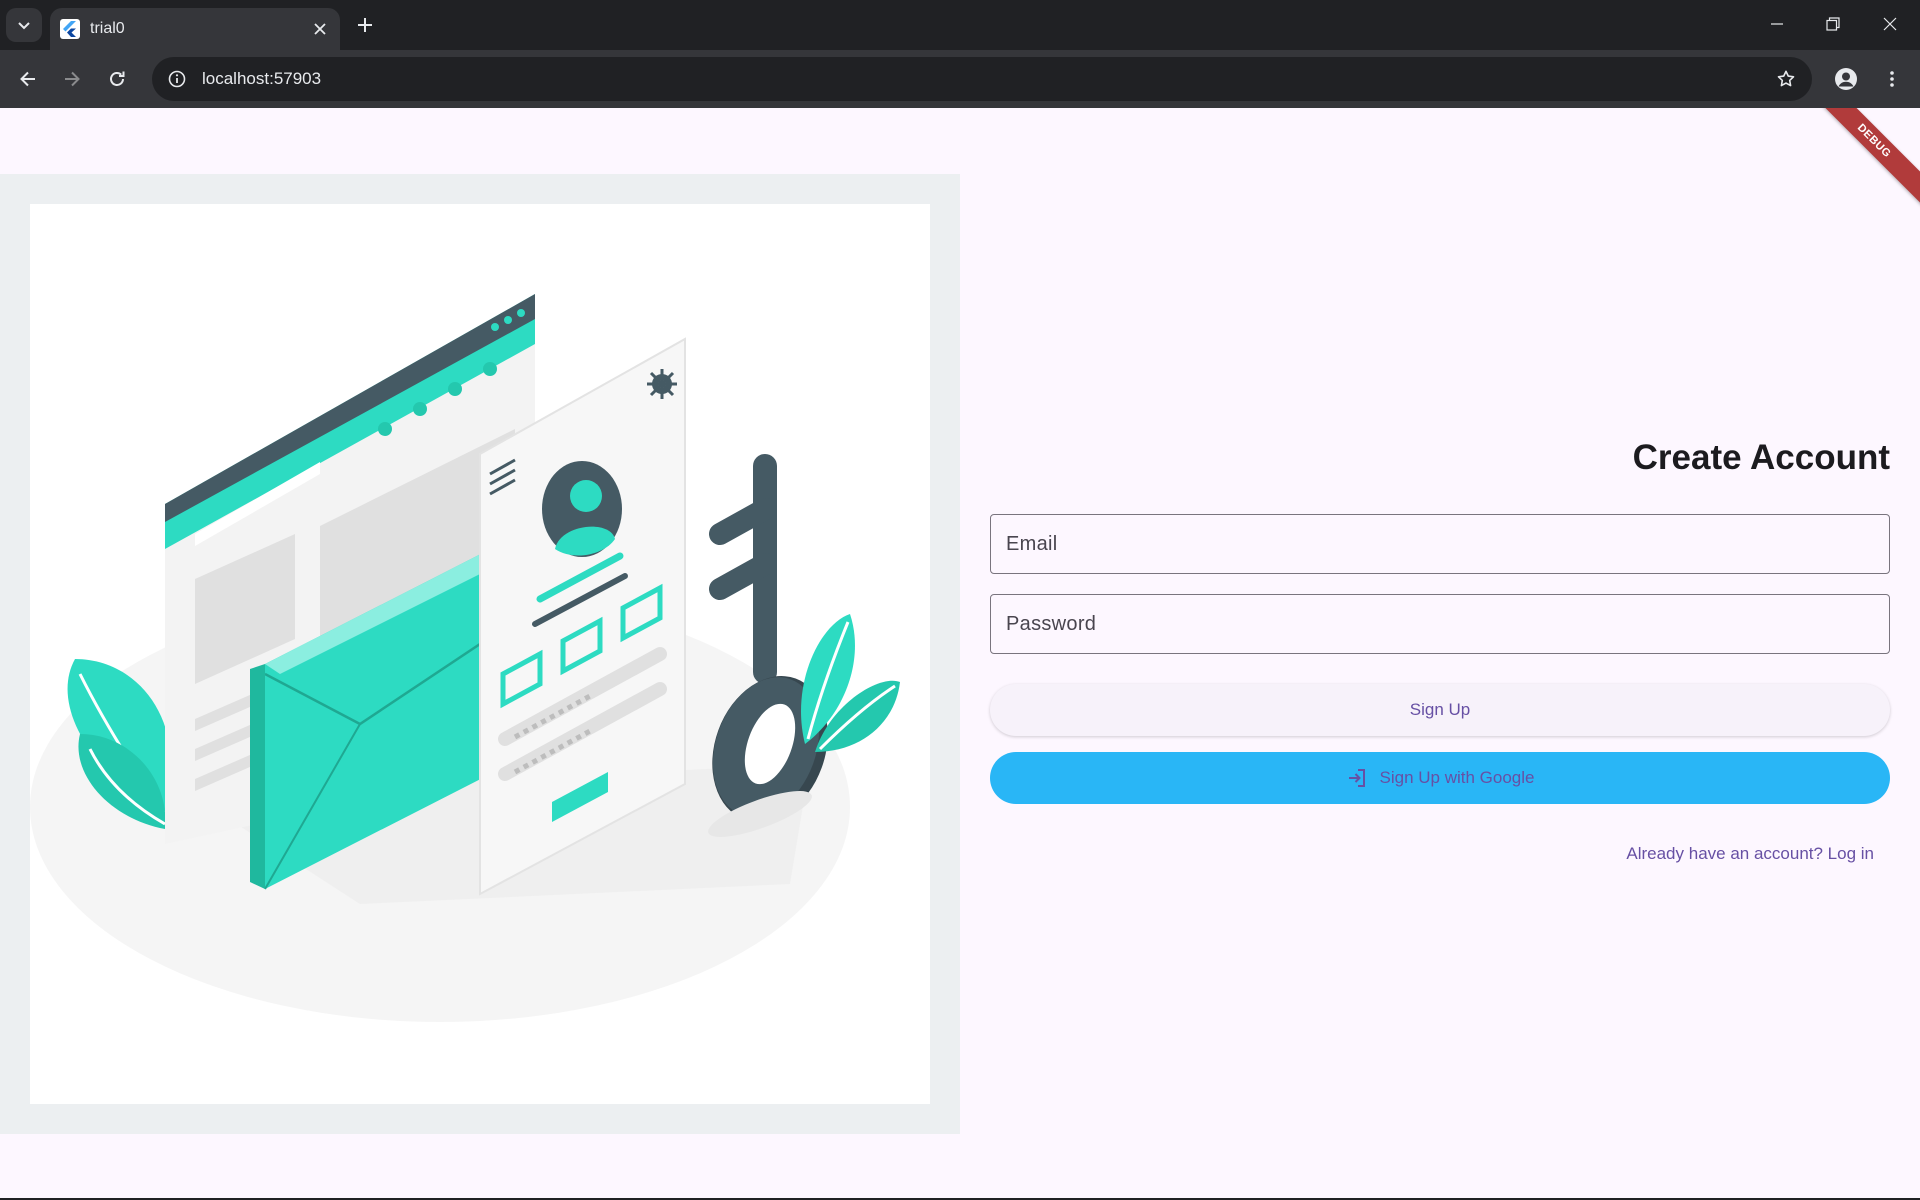  I want to click on restore-icon, so click(1833, 24).